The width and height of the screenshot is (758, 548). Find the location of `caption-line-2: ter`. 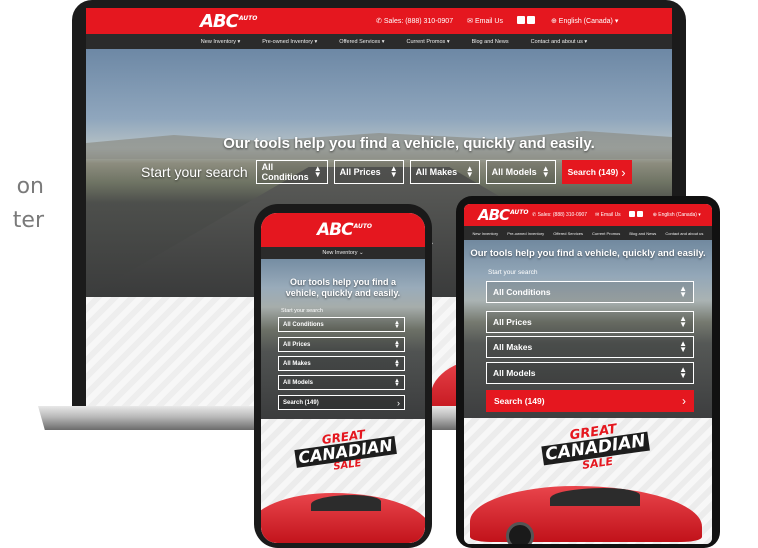

caption-line-2: ter is located at coordinates (28, 220).